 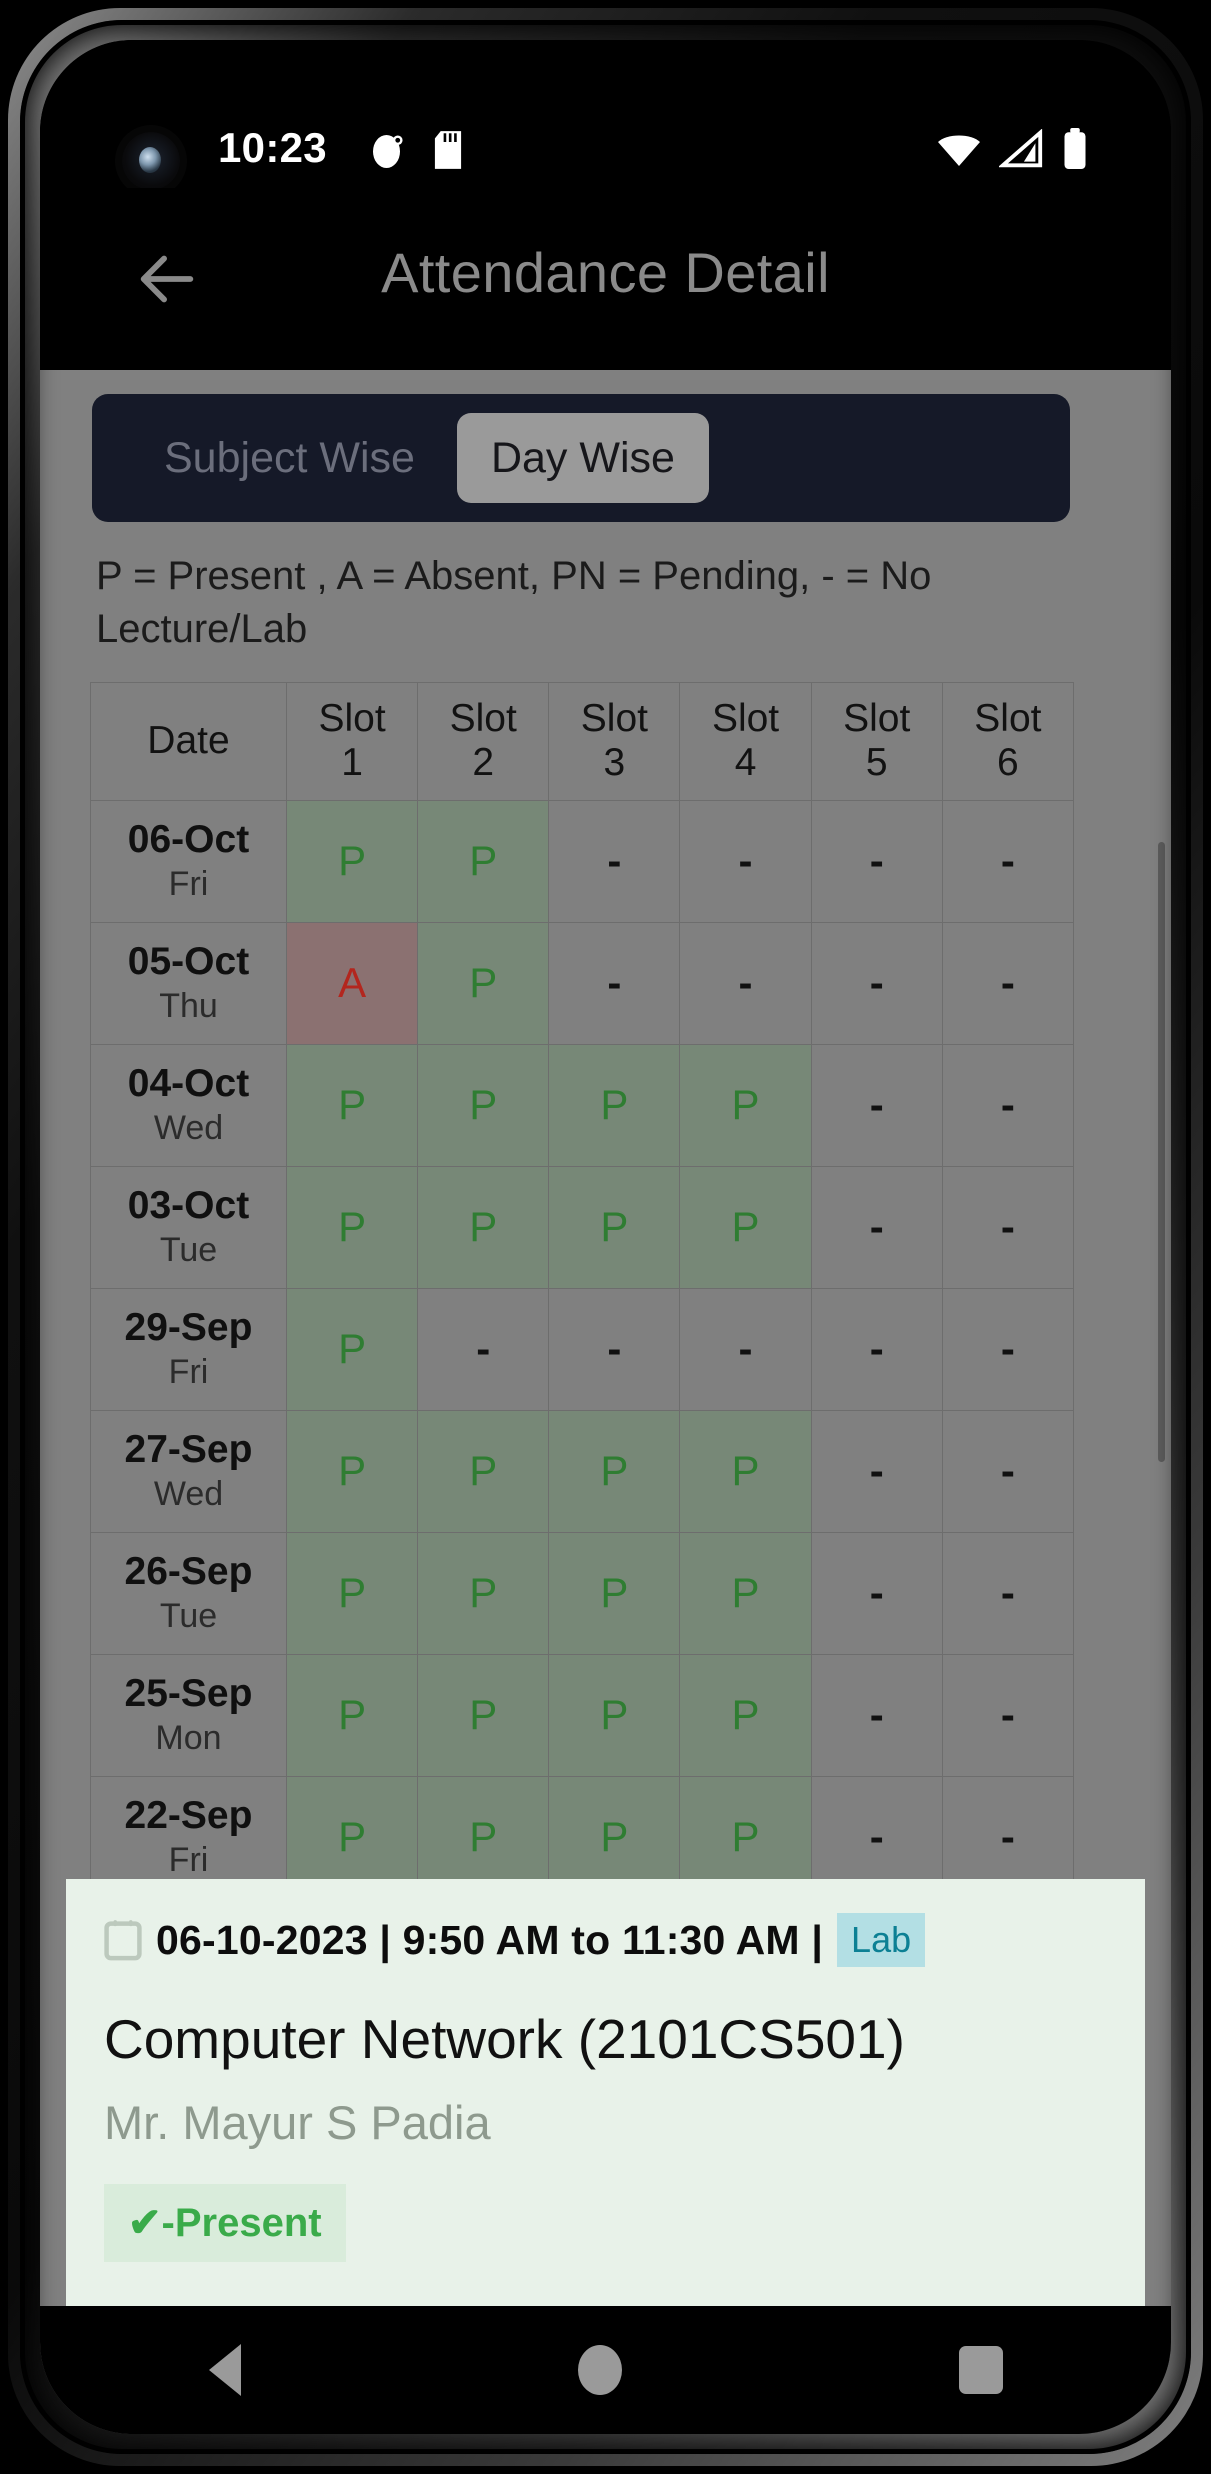 I want to click on status-bar-clock: 10:23, so click(x=272, y=147).